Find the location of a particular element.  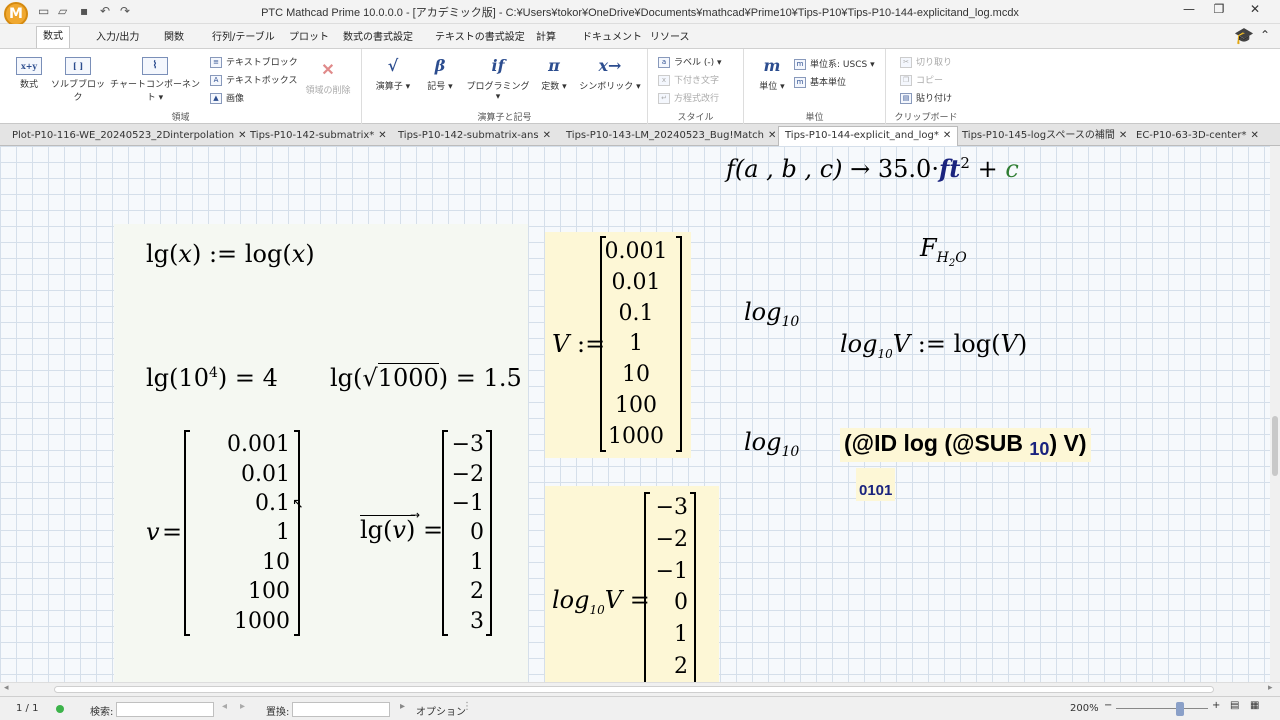

log10V-definition: log10V := log(V) is located at coordinates (933, 345).